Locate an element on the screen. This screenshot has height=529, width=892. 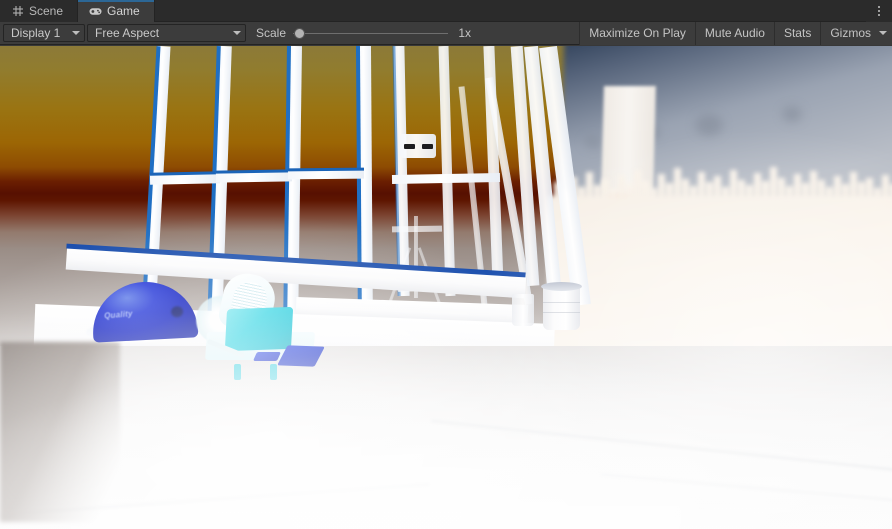
scale-slider-thumb is located at coordinates (300, 33).